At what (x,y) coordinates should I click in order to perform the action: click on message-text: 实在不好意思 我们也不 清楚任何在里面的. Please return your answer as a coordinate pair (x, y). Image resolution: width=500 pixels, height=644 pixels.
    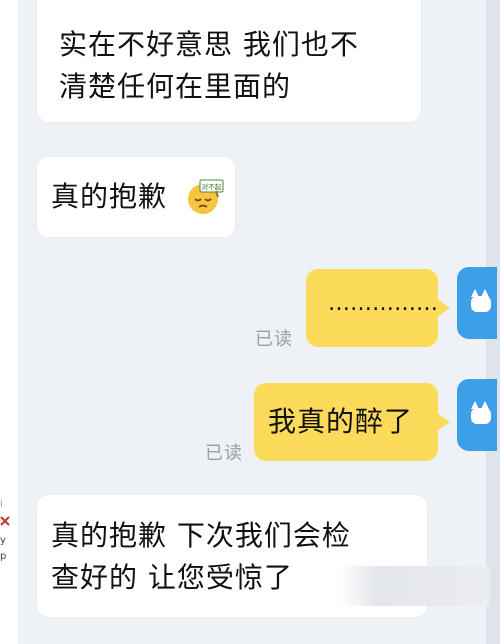
    Looking at the image, I should click on (209, 65).